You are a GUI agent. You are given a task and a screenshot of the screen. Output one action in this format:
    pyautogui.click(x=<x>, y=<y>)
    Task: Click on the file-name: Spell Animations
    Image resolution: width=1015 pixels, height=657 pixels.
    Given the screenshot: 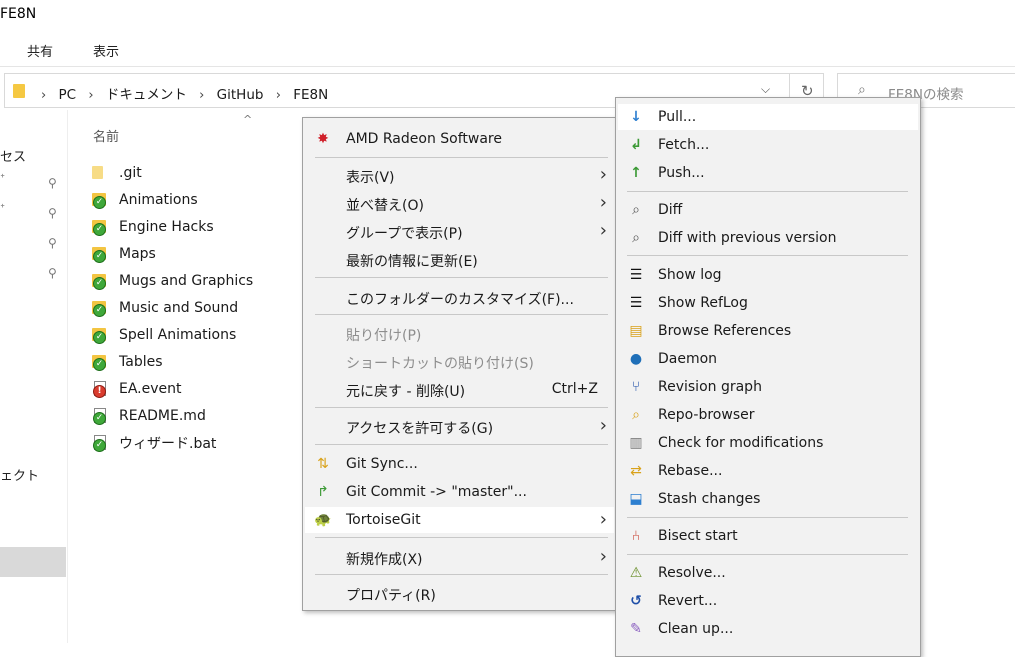 What is the action you would take?
    pyautogui.click(x=178, y=335)
    